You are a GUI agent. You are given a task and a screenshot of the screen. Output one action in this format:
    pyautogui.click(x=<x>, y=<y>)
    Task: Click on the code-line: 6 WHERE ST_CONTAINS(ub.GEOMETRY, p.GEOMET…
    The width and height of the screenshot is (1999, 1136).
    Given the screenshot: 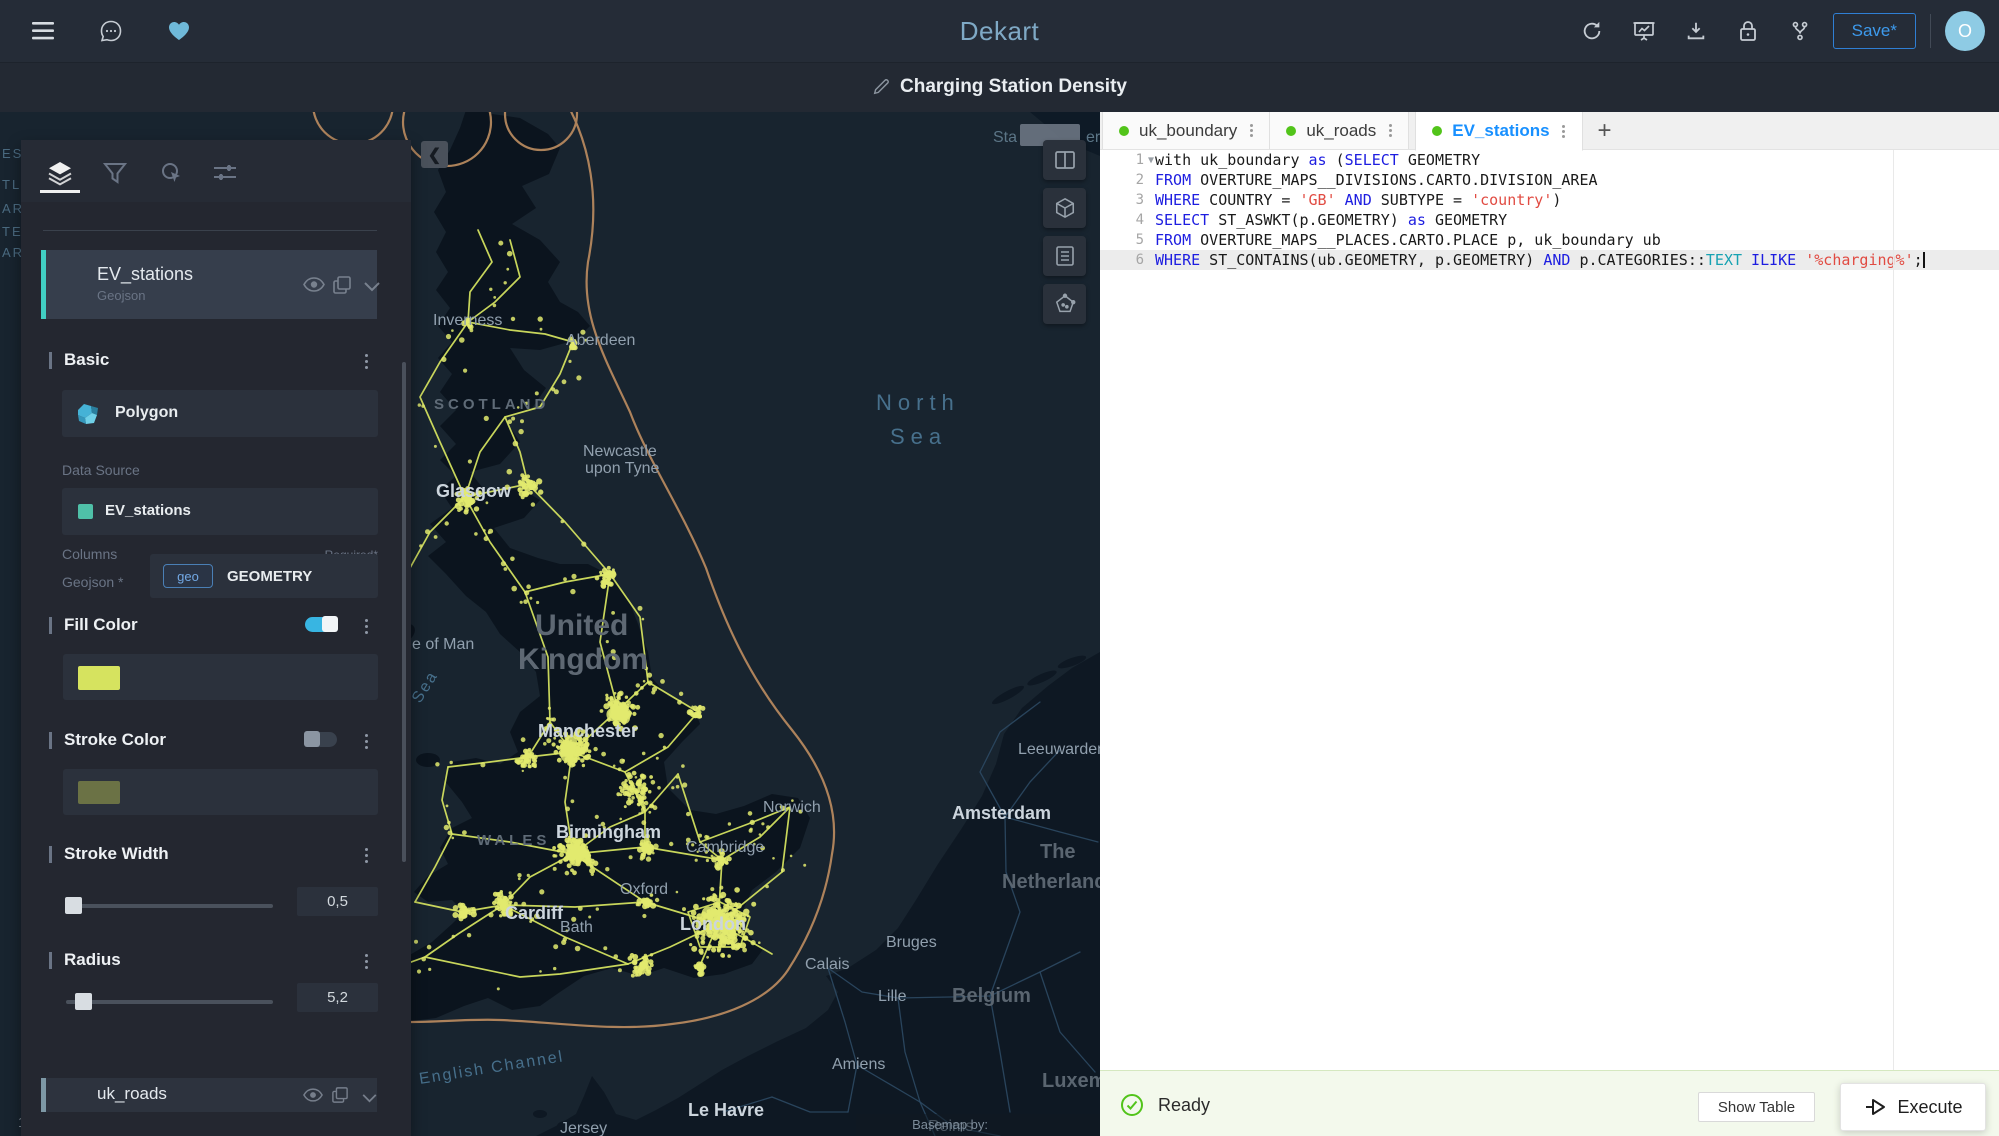 What is the action you would take?
    pyautogui.click(x=1549, y=260)
    